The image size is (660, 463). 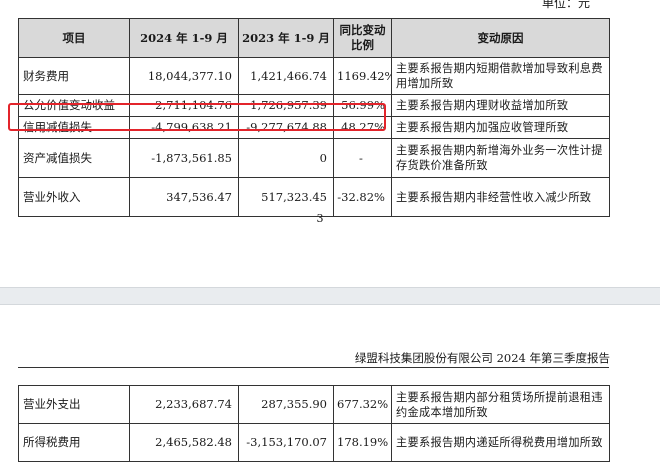 What do you see at coordinates (362, 197) in the screenshot?
I see `row-change: -32.82%` at bounding box center [362, 197].